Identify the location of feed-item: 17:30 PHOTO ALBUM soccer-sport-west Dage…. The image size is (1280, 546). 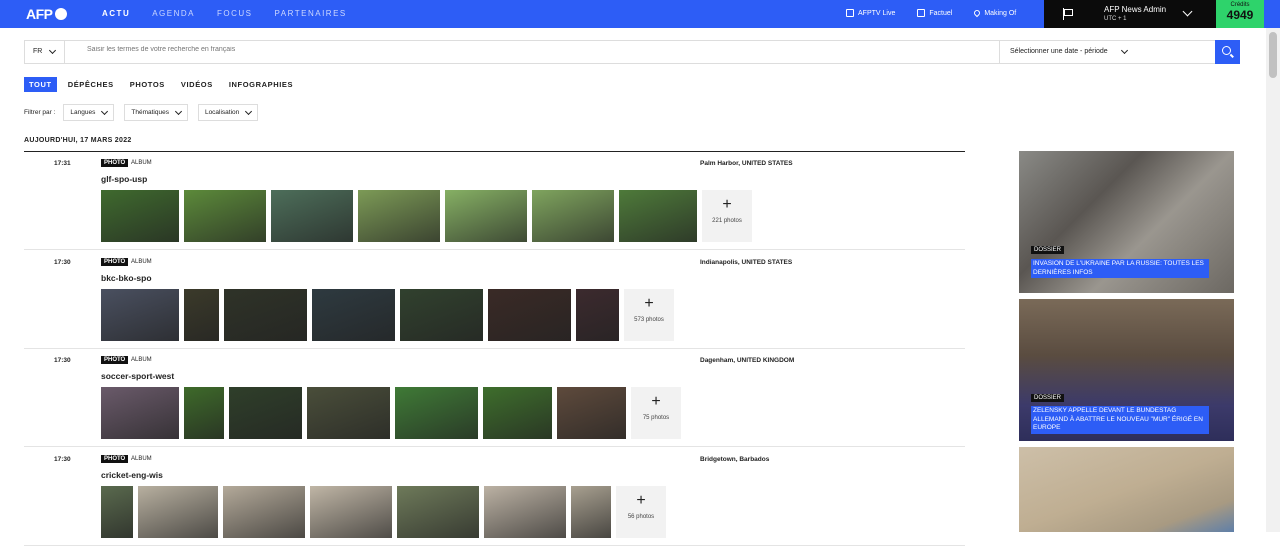
(494, 398).